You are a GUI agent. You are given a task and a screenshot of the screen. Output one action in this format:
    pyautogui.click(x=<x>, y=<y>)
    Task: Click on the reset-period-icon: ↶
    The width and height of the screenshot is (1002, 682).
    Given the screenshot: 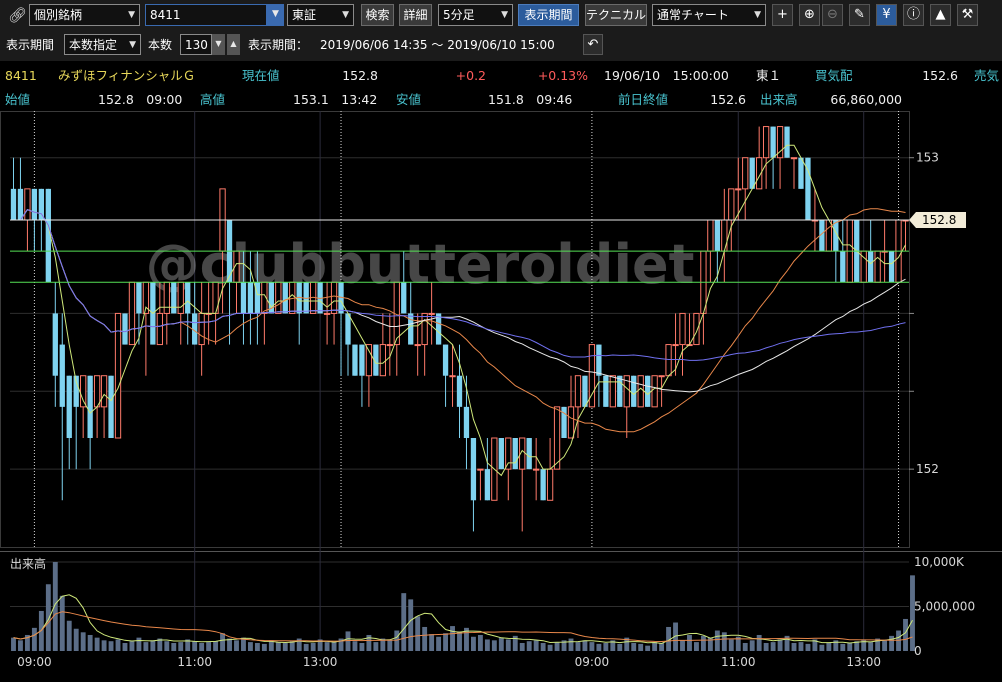 What is the action you would take?
    pyautogui.click(x=593, y=44)
    